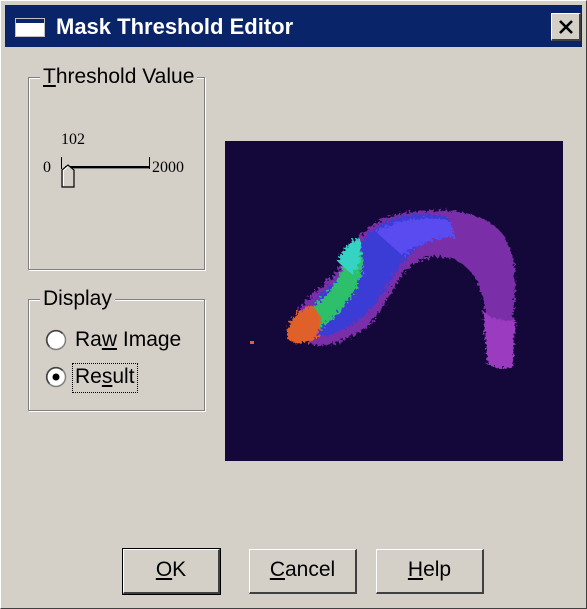  Describe the element at coordinates (77, 299) in the screenshot. I see `display-group-legend: Display` at that location.